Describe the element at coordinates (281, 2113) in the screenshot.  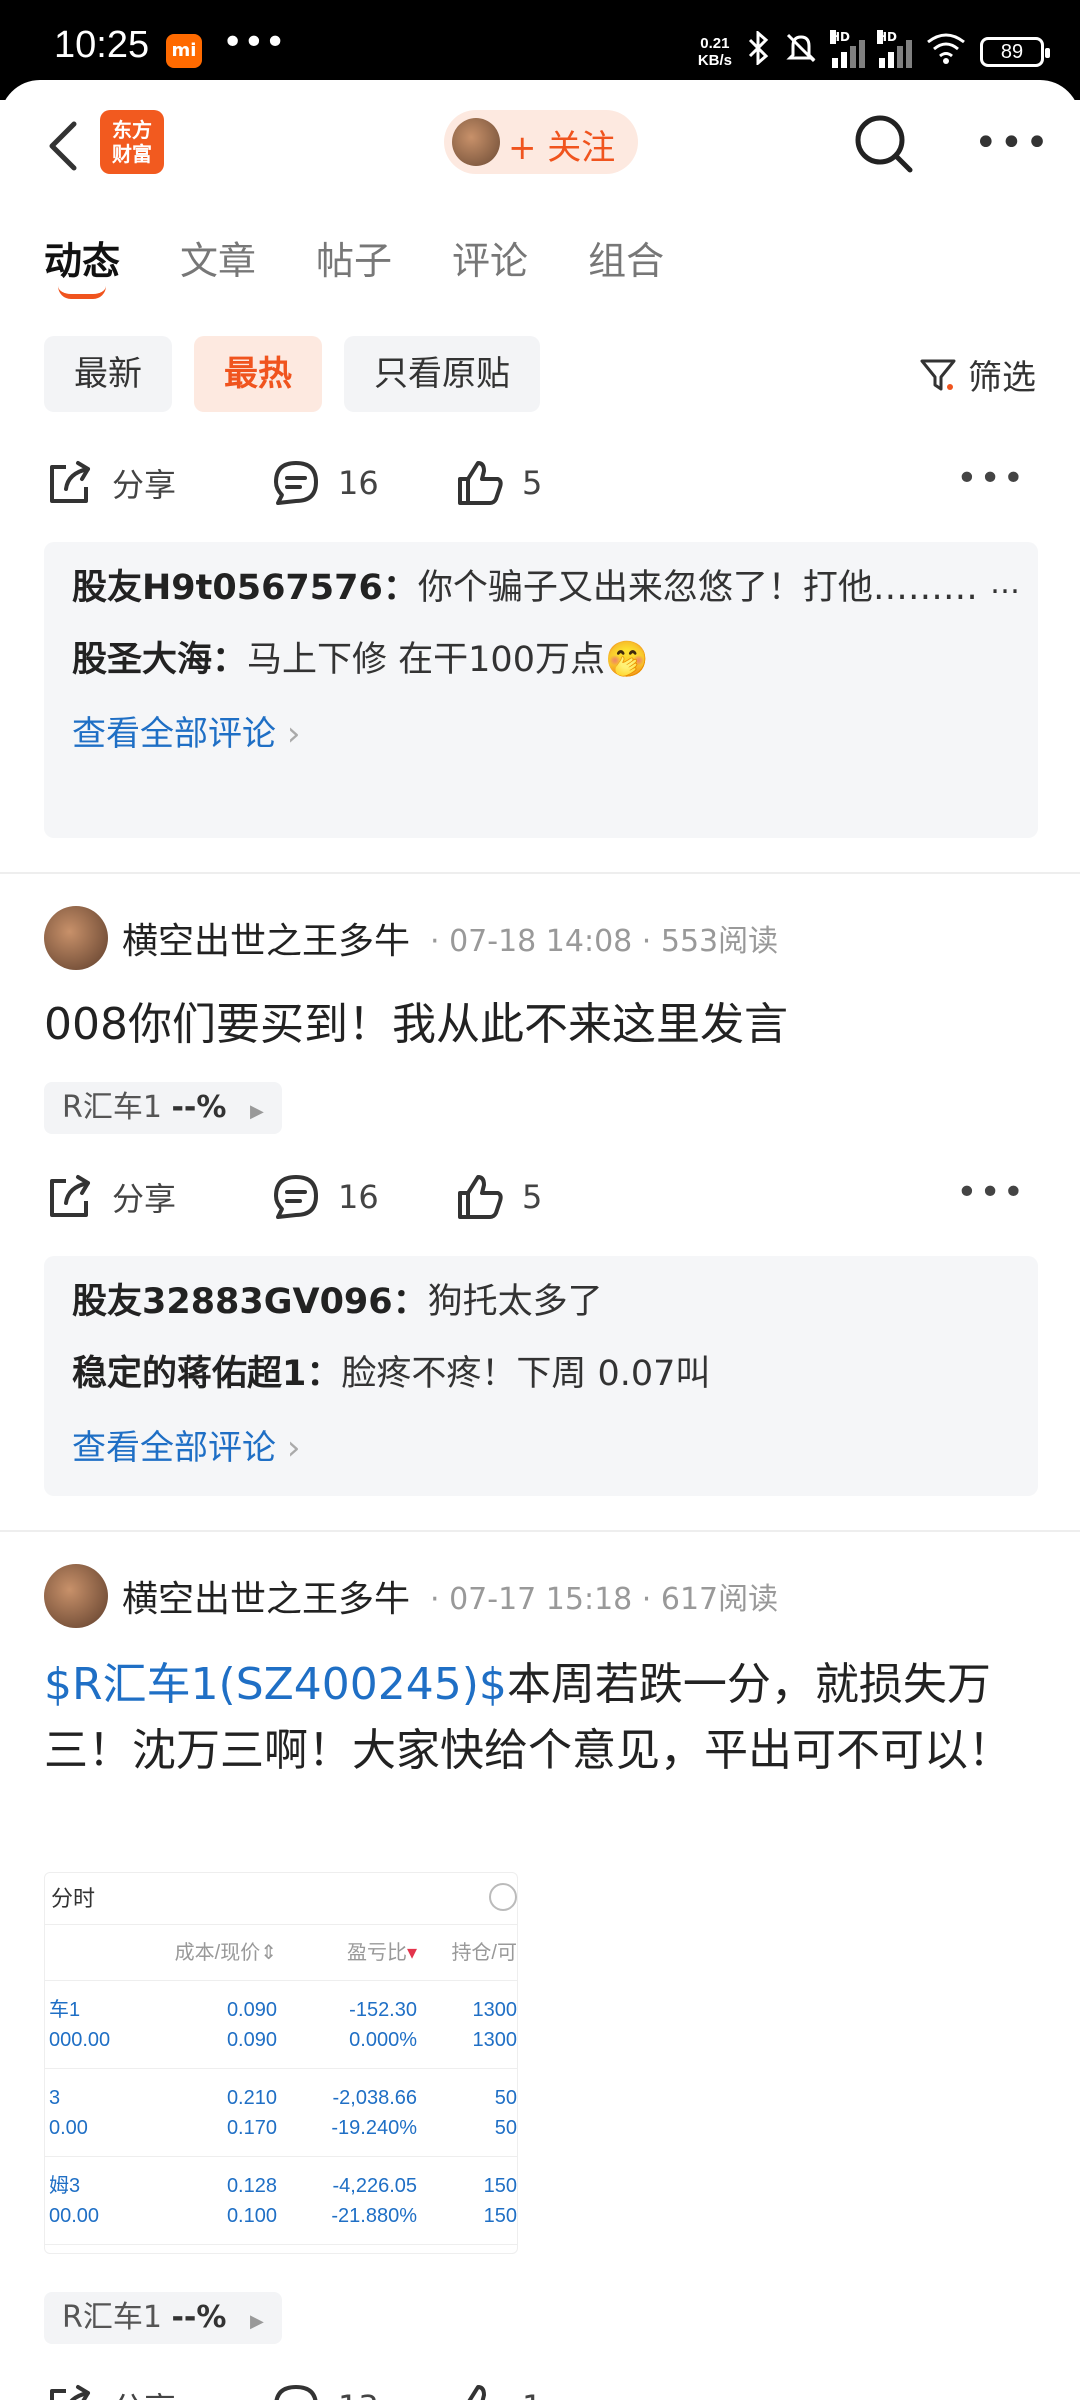
I see `table-row: 3 0.00 0.210 0.170 -2,038.66 -19.240% 50 50` at that location.